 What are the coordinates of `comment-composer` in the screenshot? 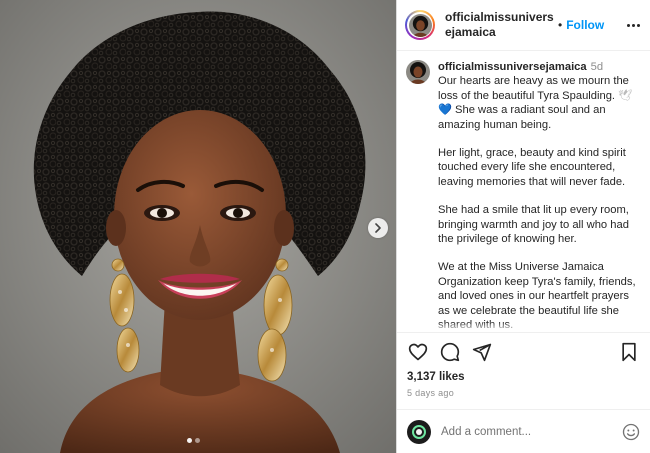 It's located at (523, 431).